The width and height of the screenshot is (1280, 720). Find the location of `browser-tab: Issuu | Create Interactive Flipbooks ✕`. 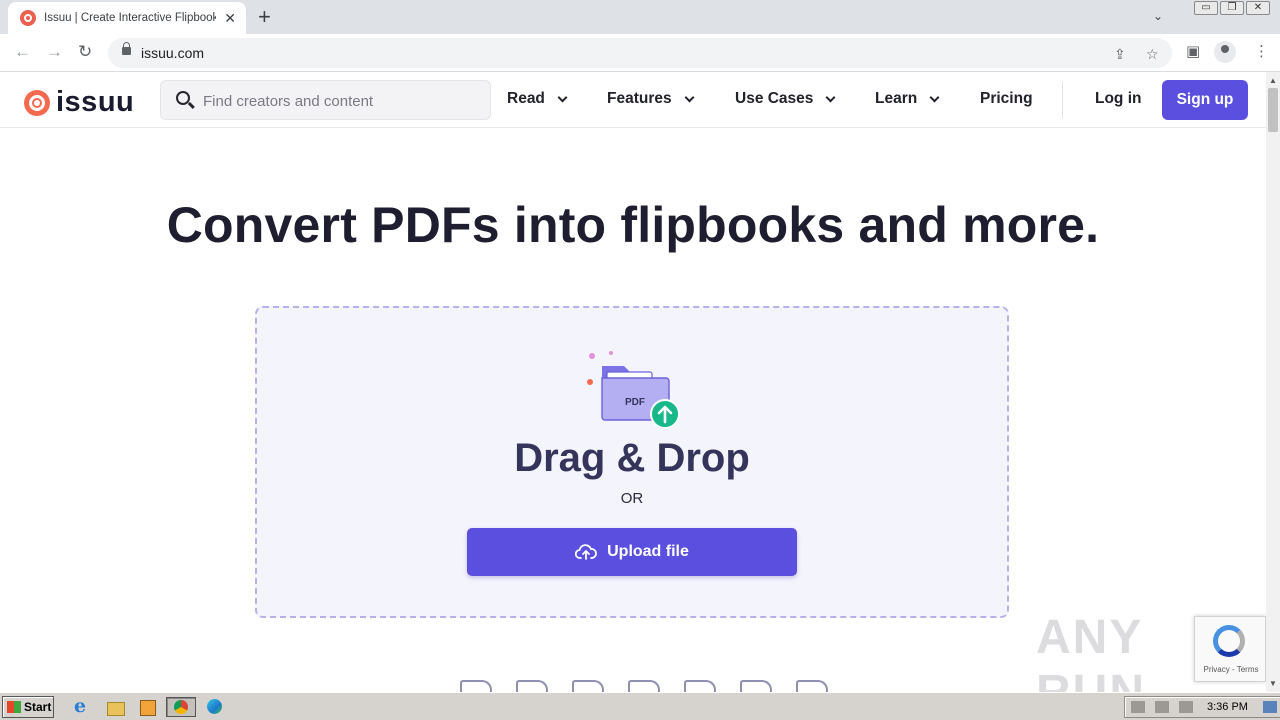

browser-tab: Issuu | Create Interactive Flipbooks ✕ is located at coordinates (127, 18).